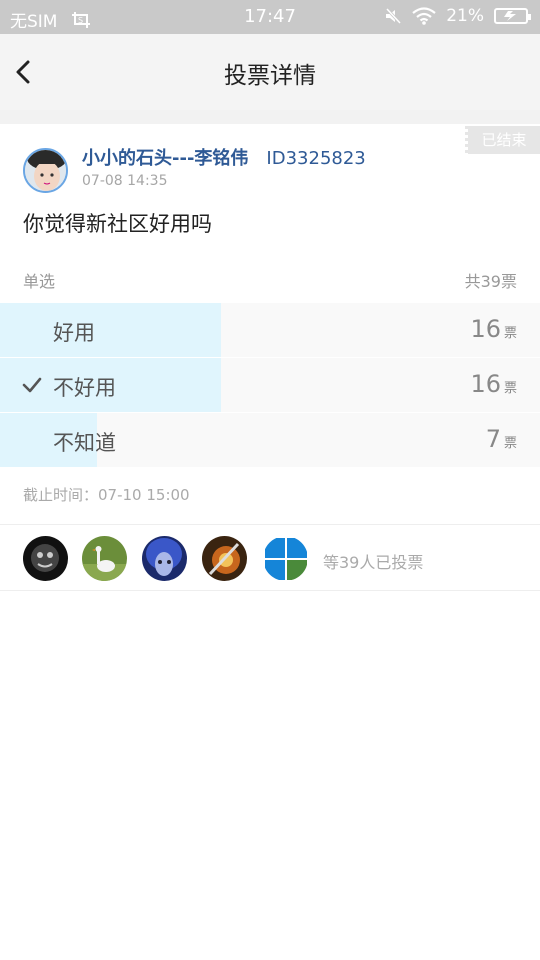 The width and height of the screenshot is (540, 960). What do you see at coordinates (106, 495) in the screenshot?
I see `poll-deadline: 截止时间：07-10 15:00` at bounding box center [106, 495].